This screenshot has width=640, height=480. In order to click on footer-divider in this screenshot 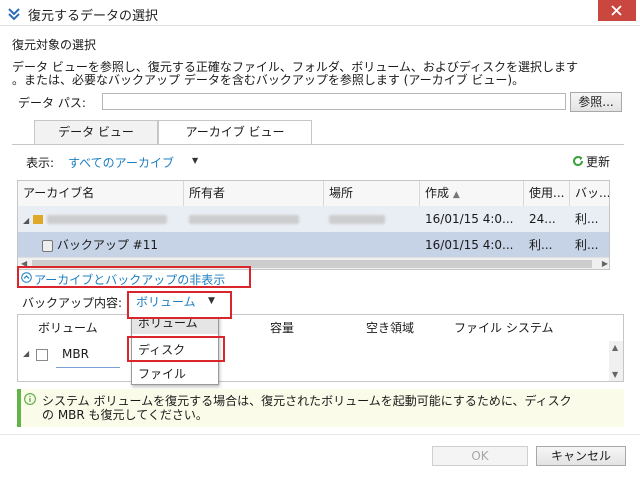, I will do `click(320, 434)`.